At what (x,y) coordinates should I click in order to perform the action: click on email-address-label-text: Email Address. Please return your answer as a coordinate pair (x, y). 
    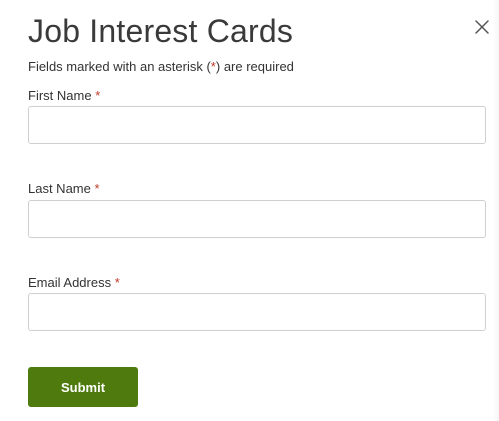
    Looking at the image, I should click on (70, 282).